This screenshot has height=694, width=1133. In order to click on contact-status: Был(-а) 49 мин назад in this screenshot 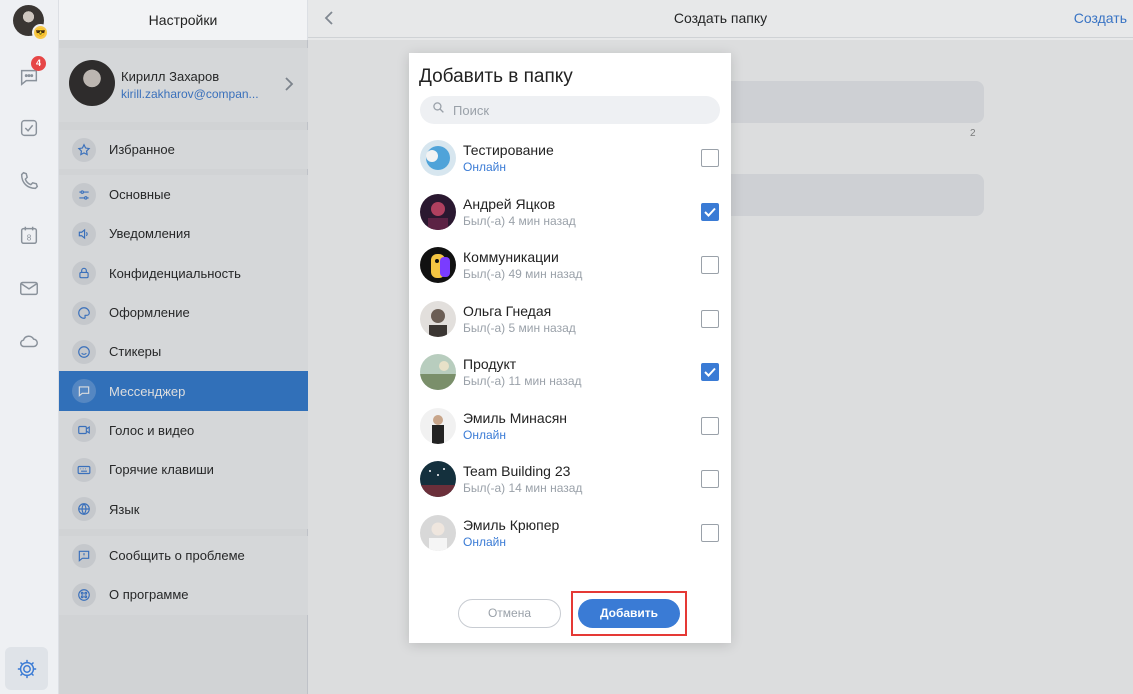, I will do `click(523, 274)`.